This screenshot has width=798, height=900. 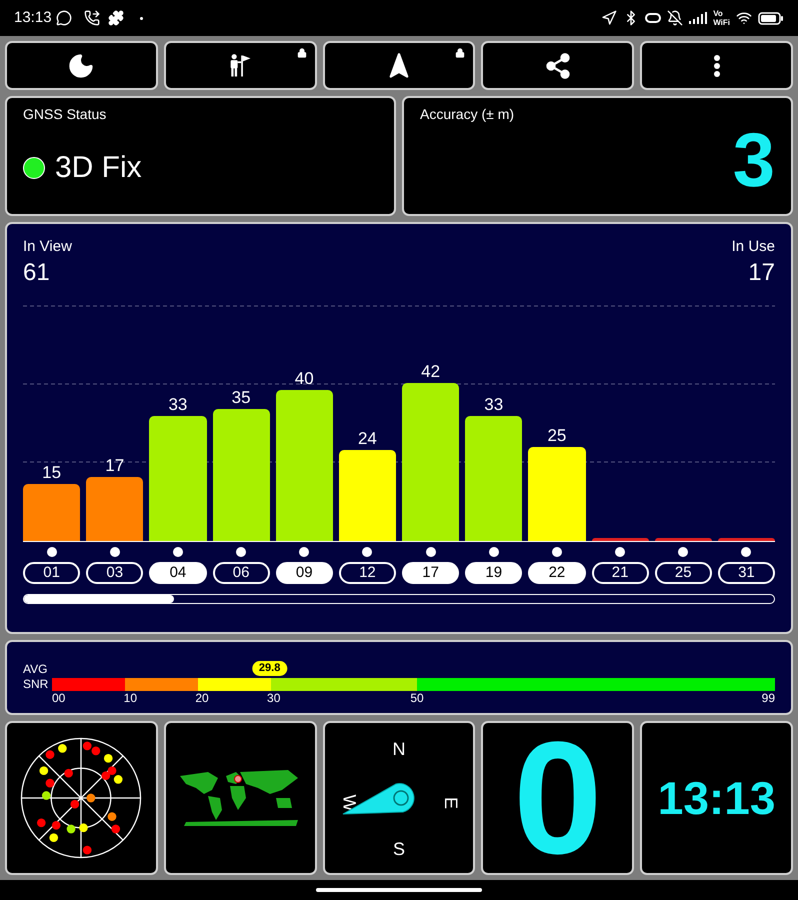 What do you see at coordinates (417, 698) in the screenshot?
I see `scale-tick-label: 50` at bounding box center [417, 698].